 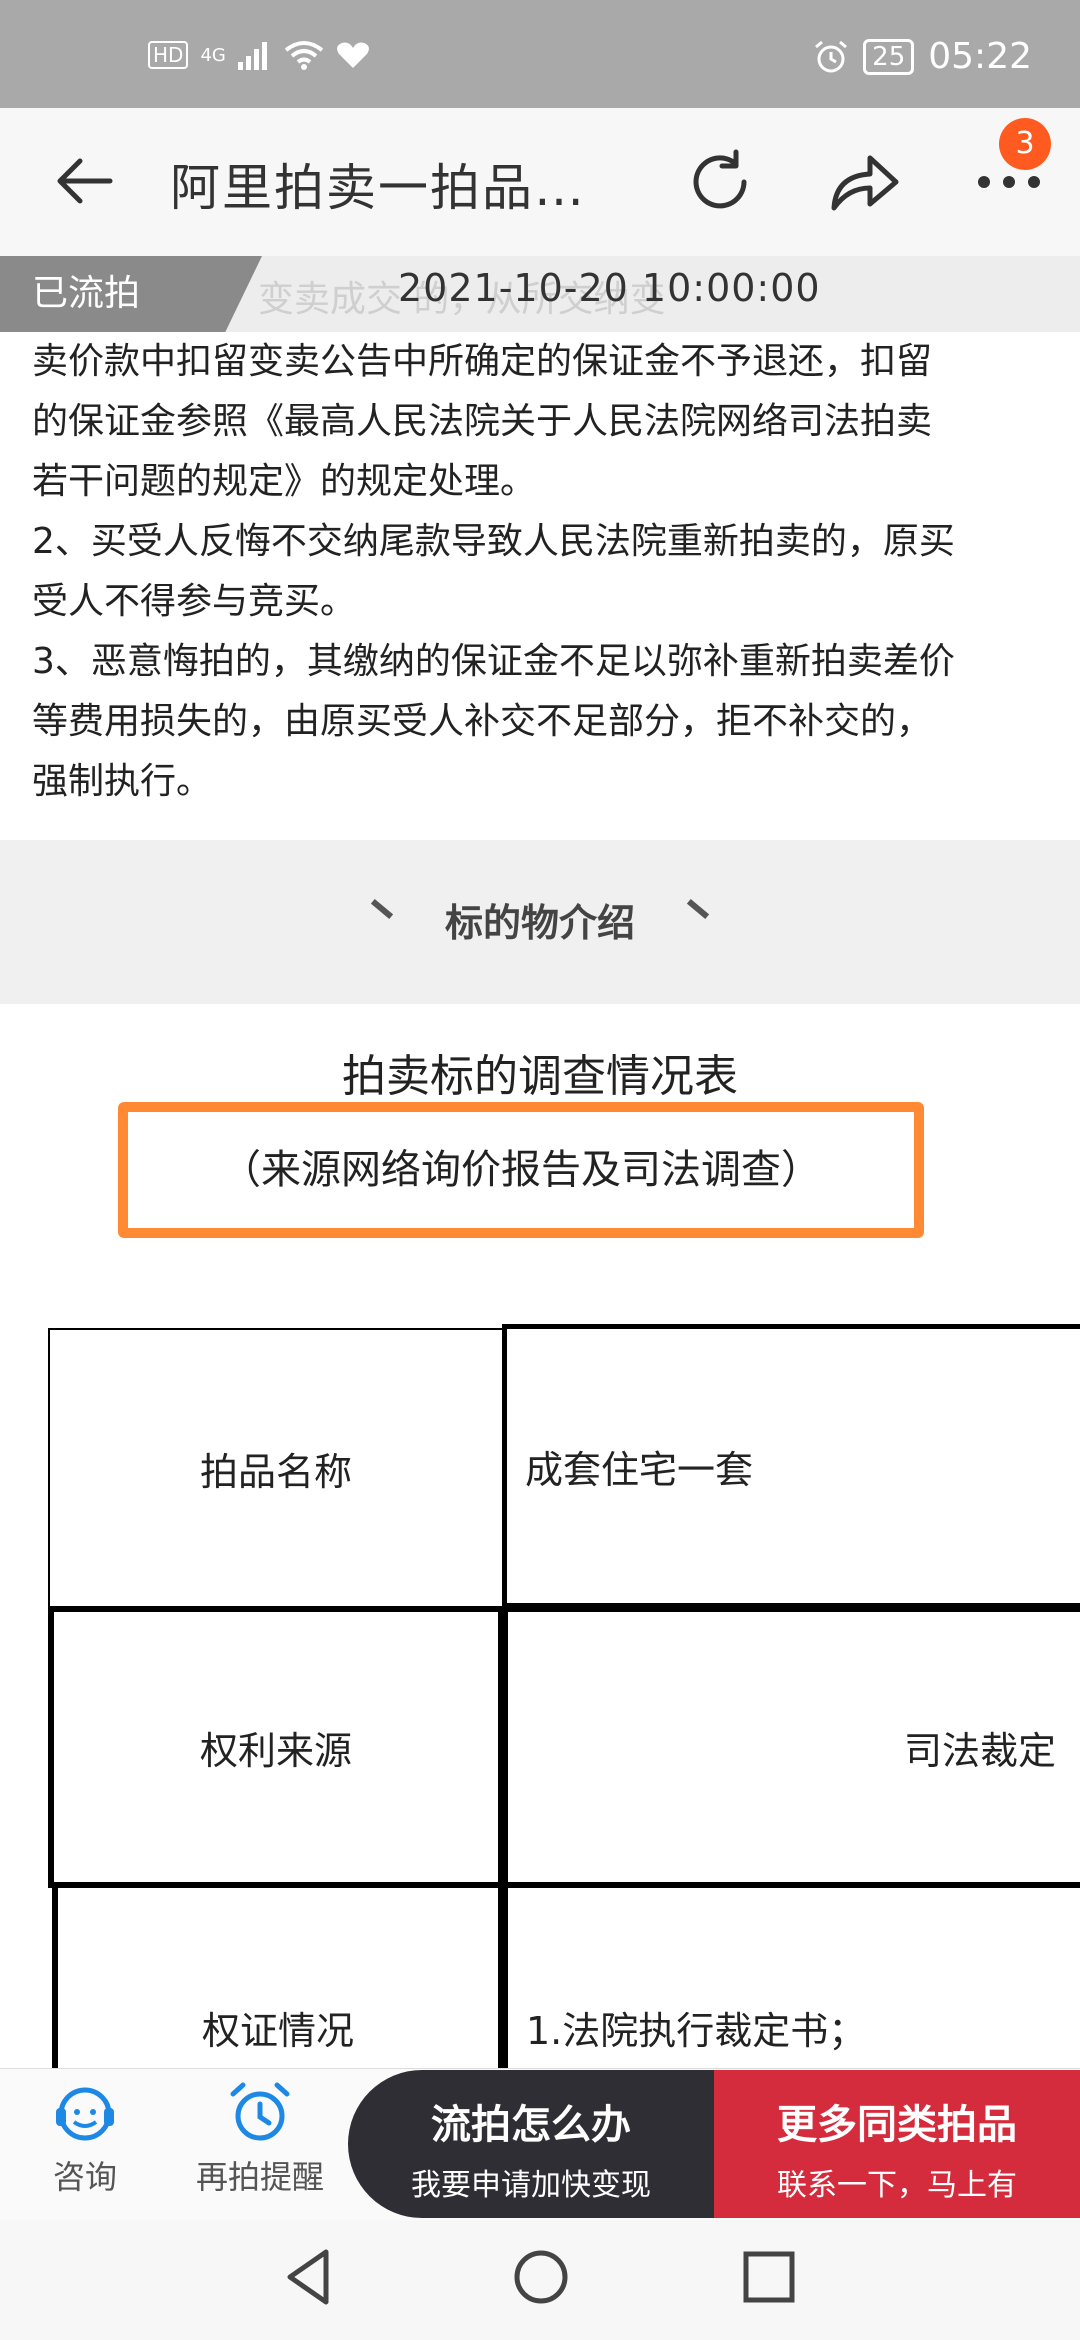 I want to click on unsold-help-subtitle: 我要申请加快变现, so click(x=531, y=2185).